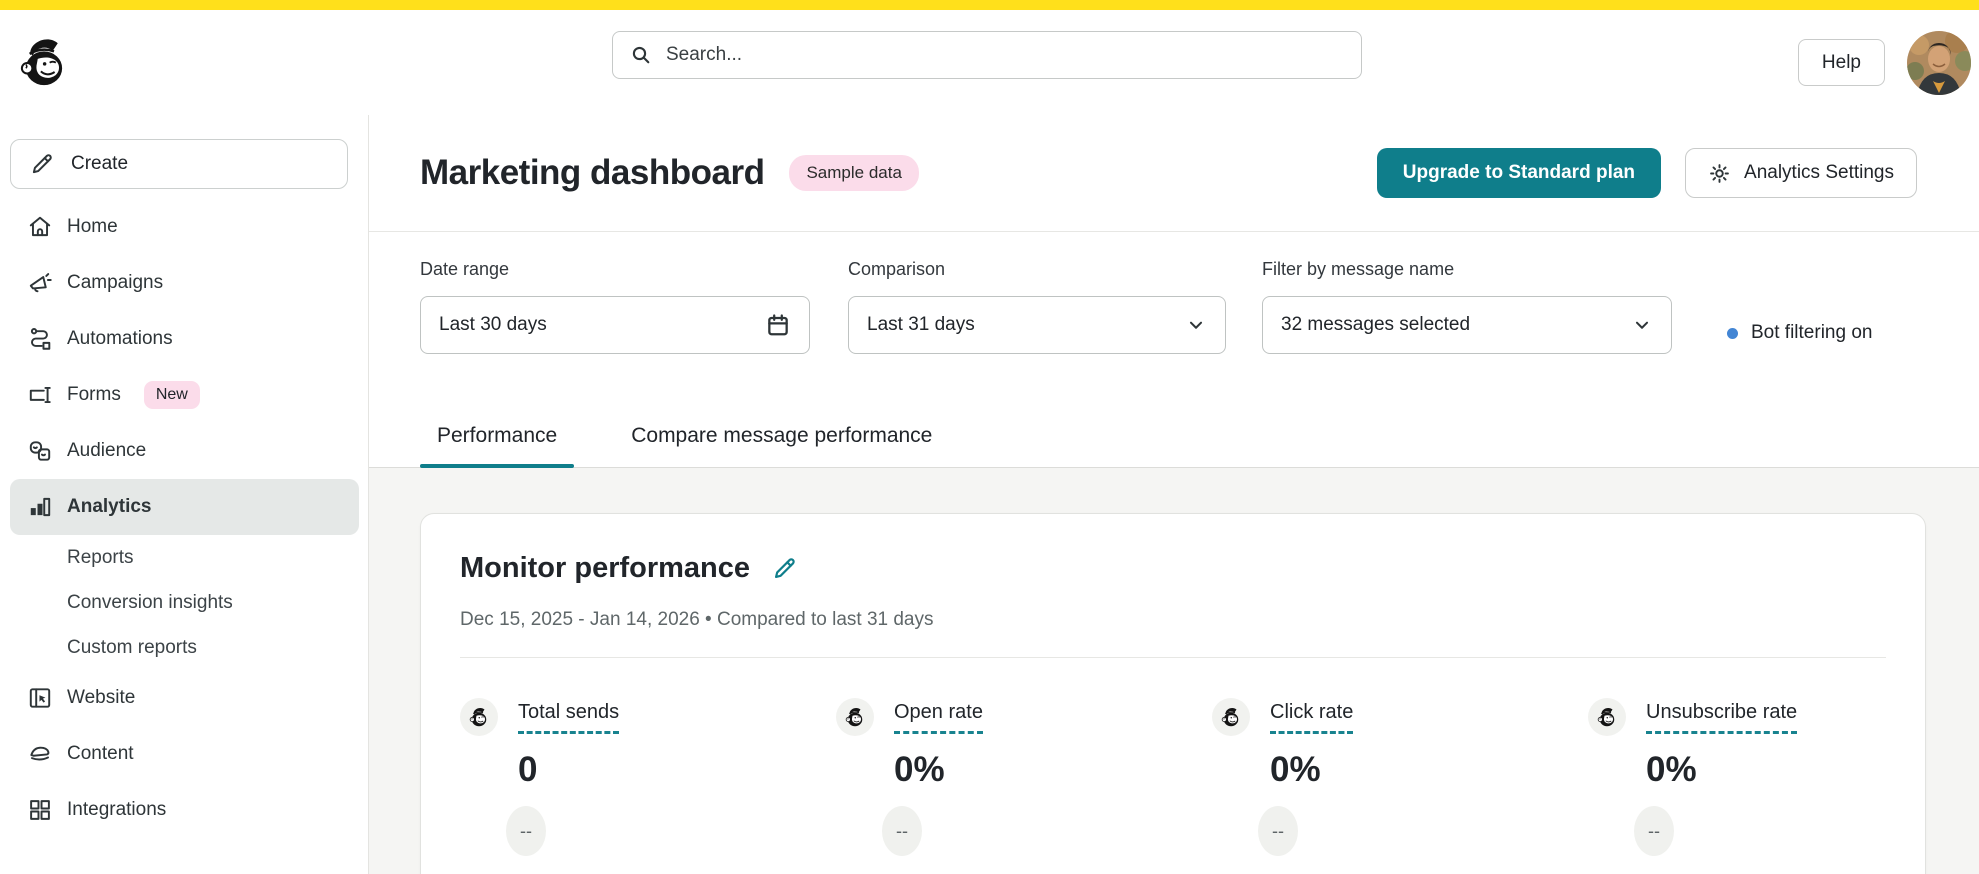 Image resolution: width=1979 pixels, height=874 pixels. I want to click on brand-yellow-strip, so click(989, 5).